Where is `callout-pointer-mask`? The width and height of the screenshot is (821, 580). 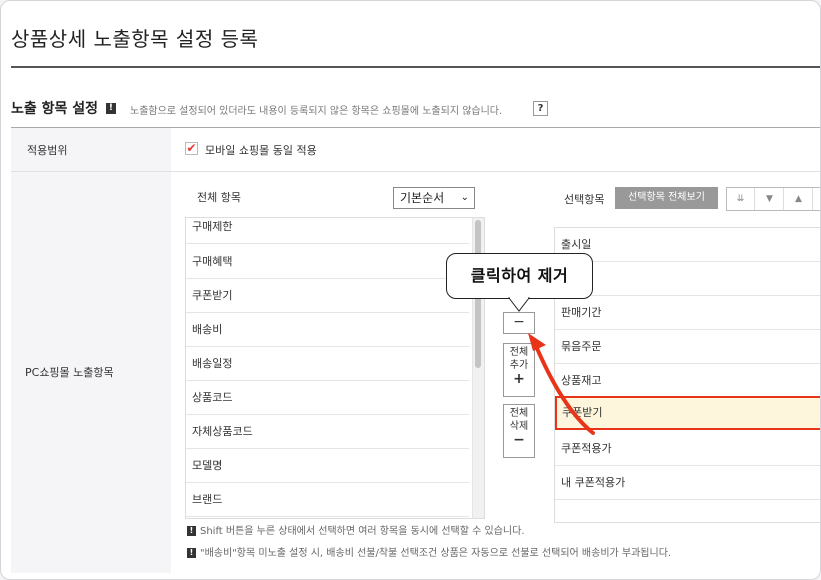
callout-pointer-mask is located at coordinates (519, 297).